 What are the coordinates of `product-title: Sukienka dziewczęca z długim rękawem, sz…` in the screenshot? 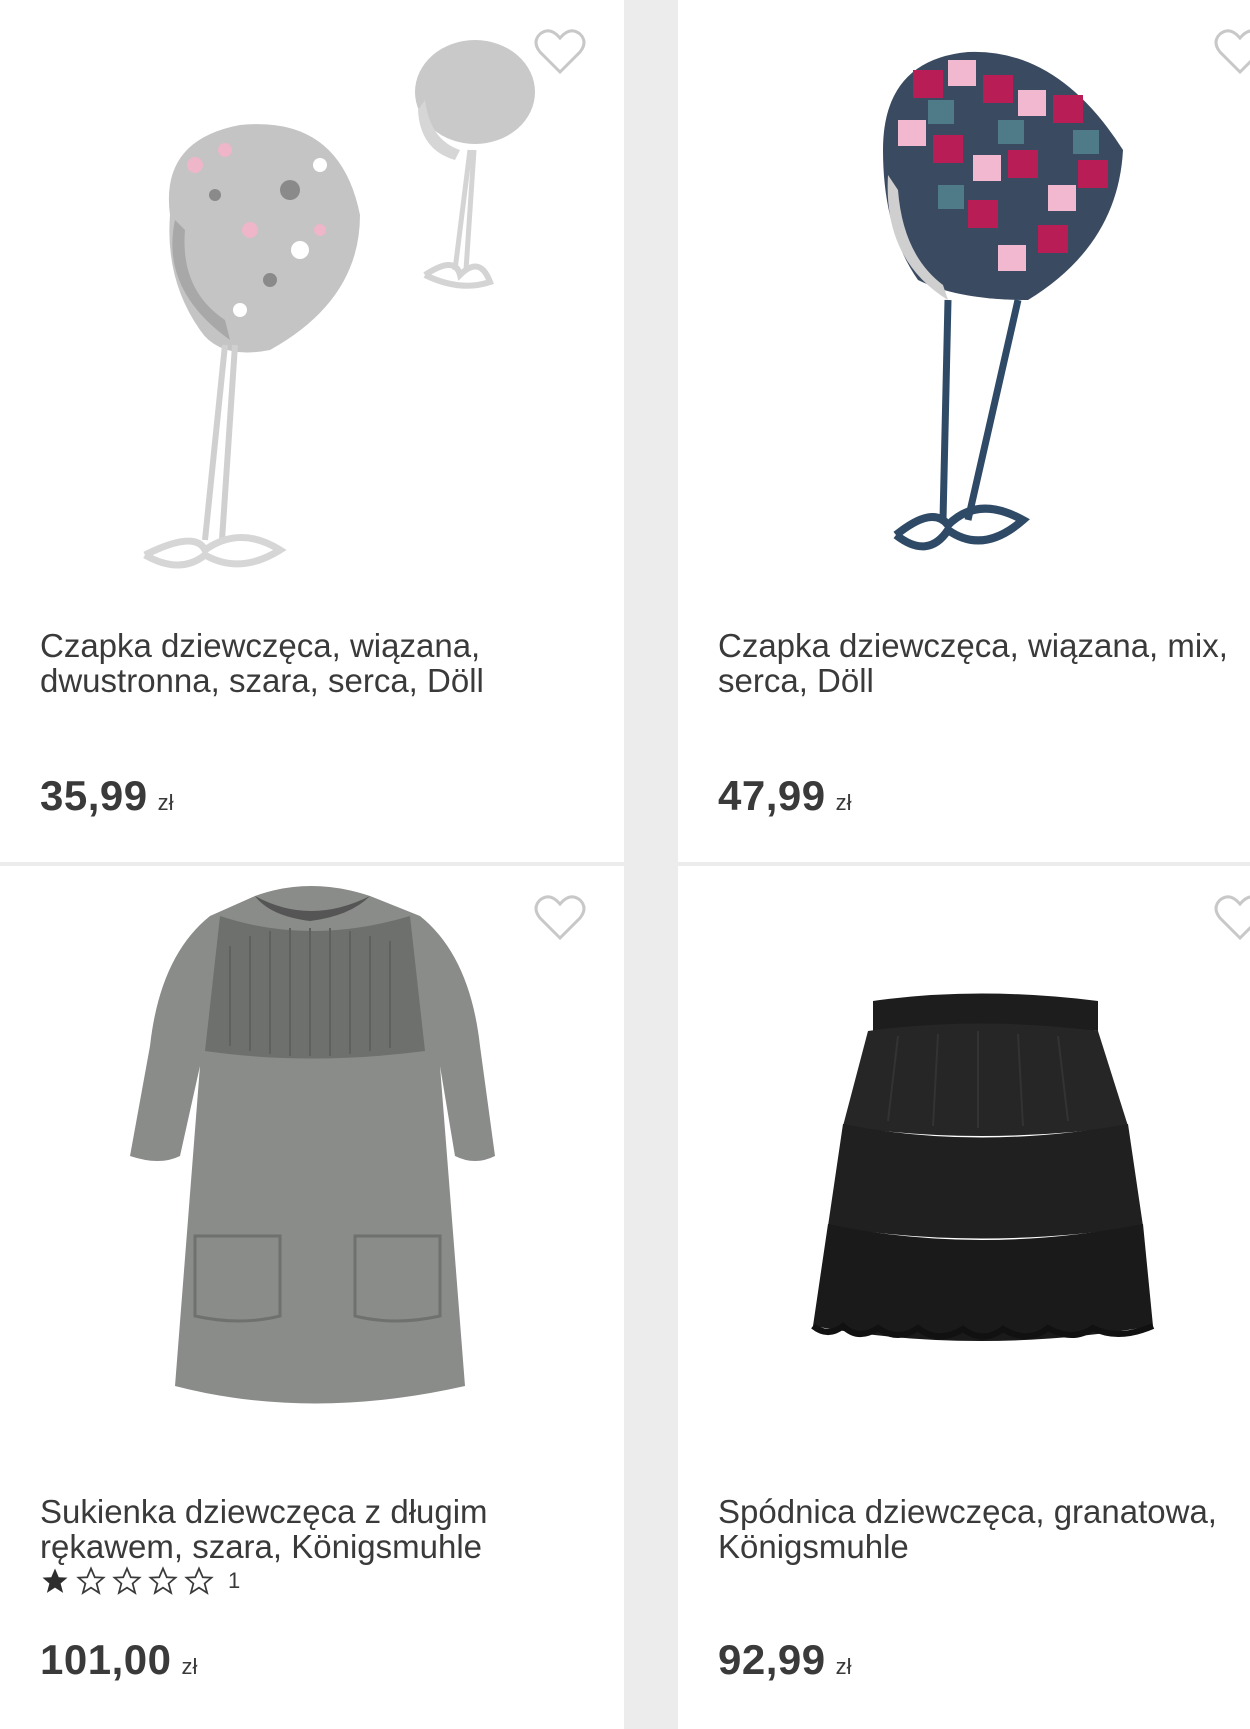 It's located at (320, 1529).